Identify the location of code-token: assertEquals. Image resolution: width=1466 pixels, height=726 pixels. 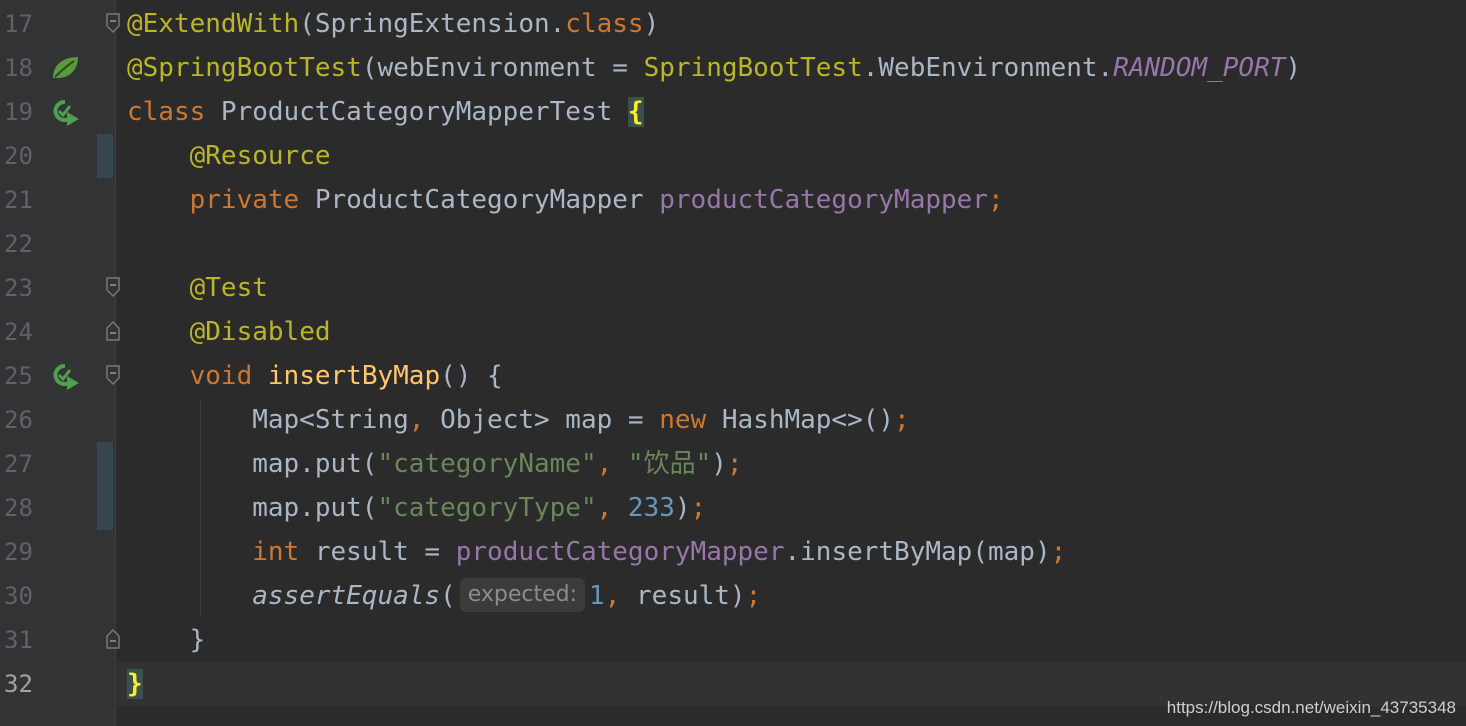
(346, 596).